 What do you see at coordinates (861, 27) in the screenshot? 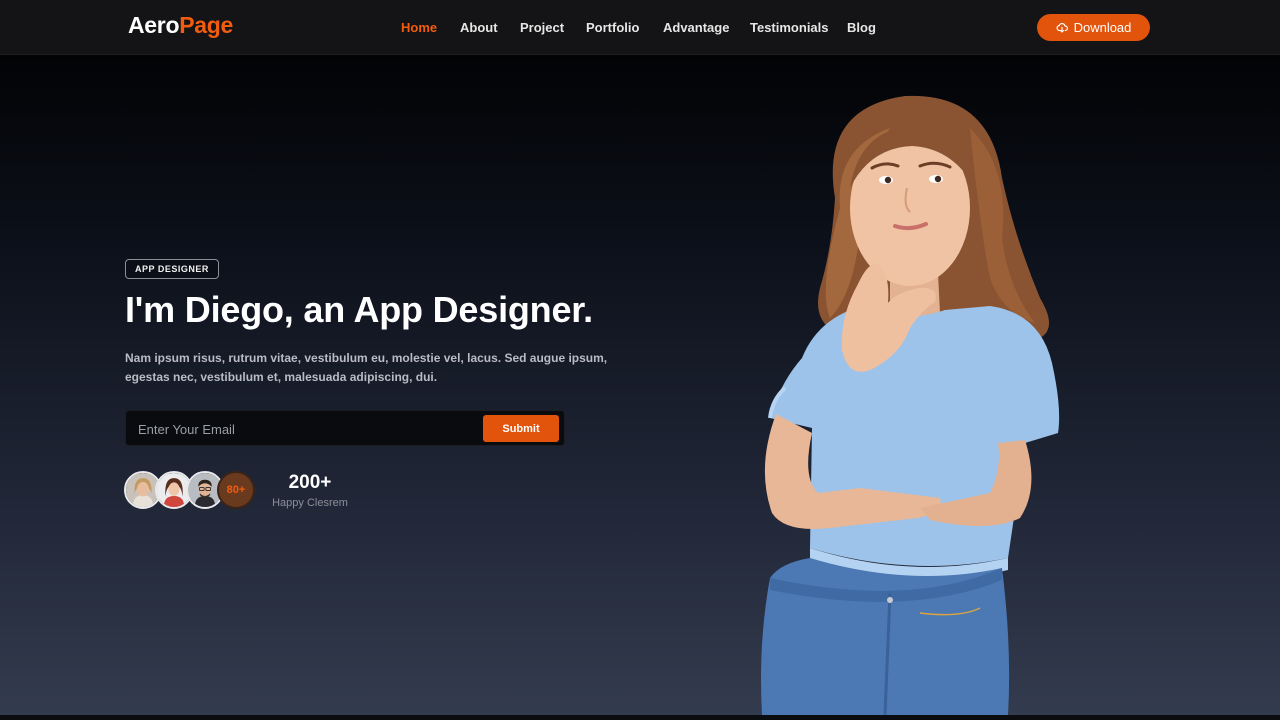
I see `nav-blog: Blog` at bounding box center [861, 27].